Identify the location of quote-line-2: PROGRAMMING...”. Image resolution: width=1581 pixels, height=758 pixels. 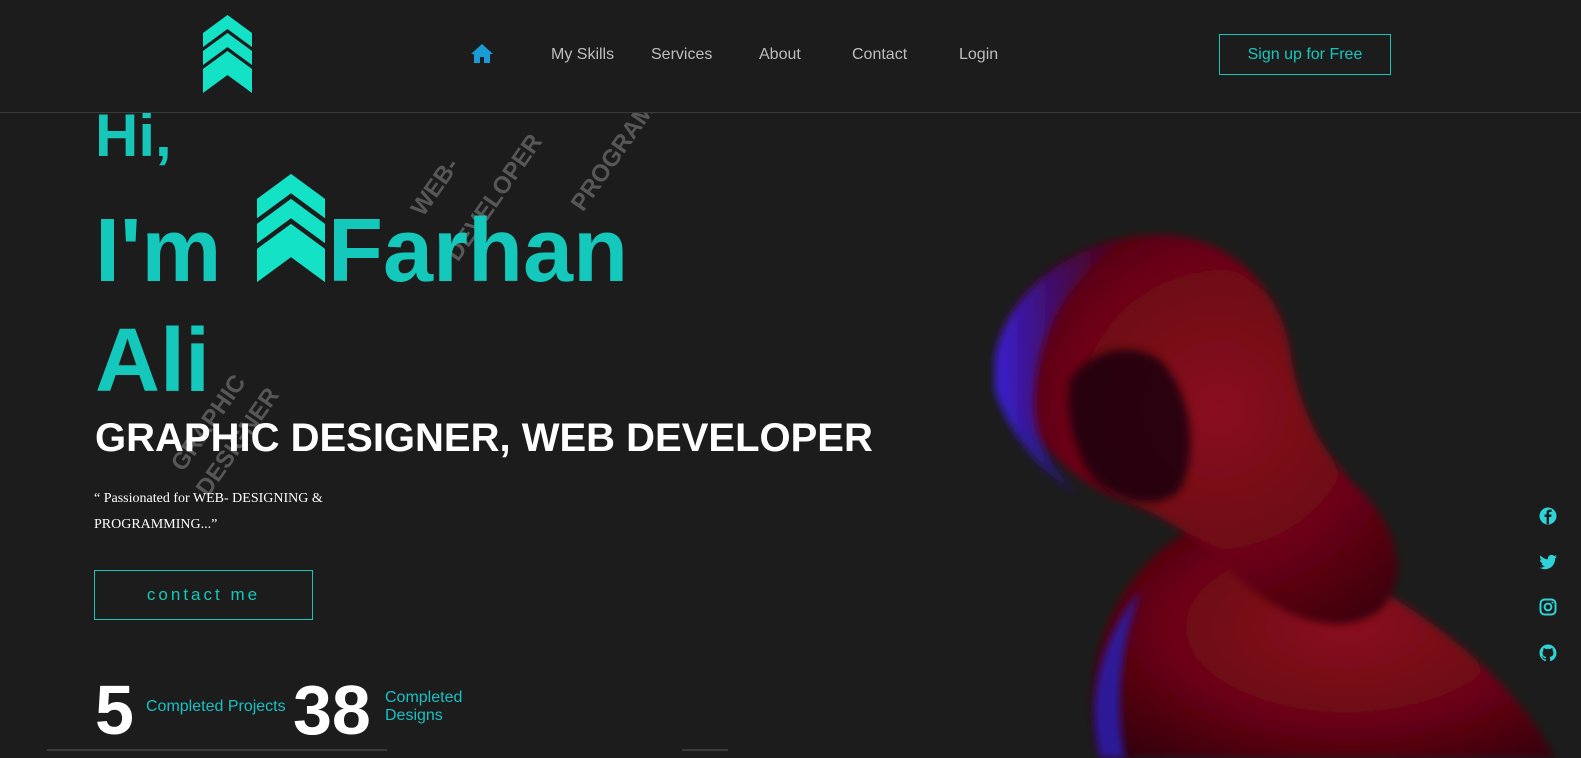
(156, 524).